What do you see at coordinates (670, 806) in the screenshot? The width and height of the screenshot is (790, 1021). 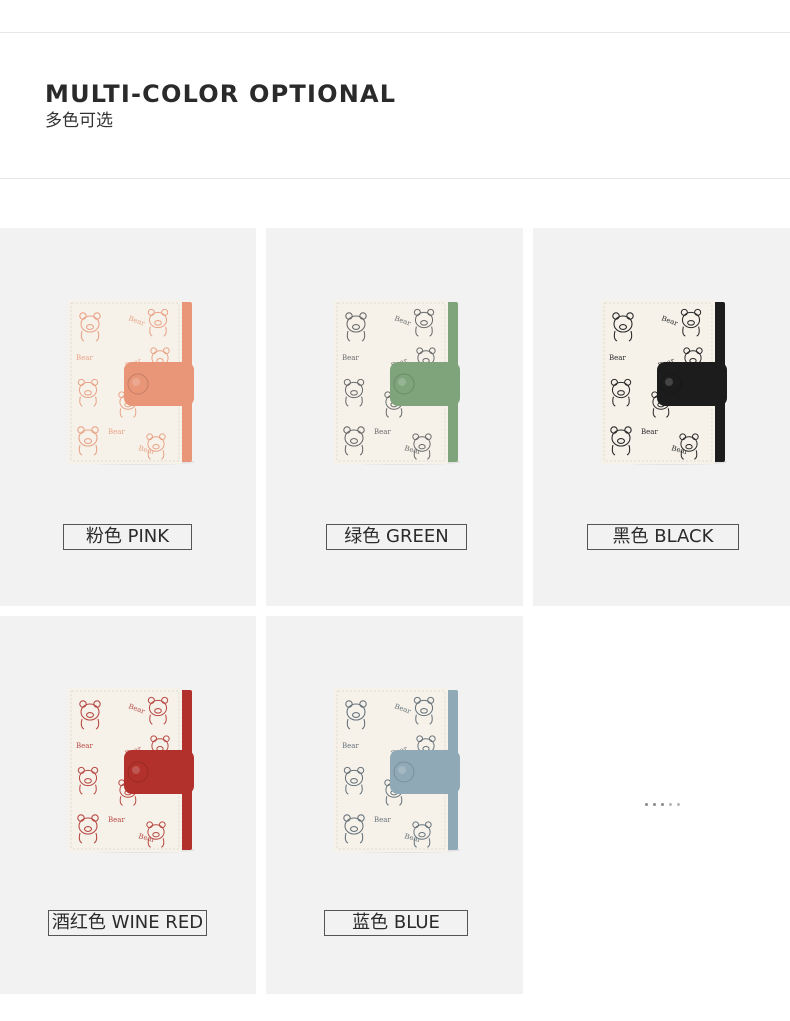 I see `more-dots-icon` at bounding box center [670, 806].